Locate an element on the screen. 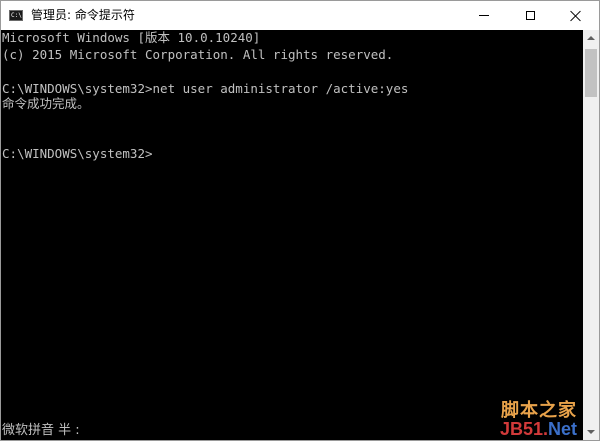 This screenshot has width=600, height=441. vertical-scrollbar is located at coordinates (591, 235).